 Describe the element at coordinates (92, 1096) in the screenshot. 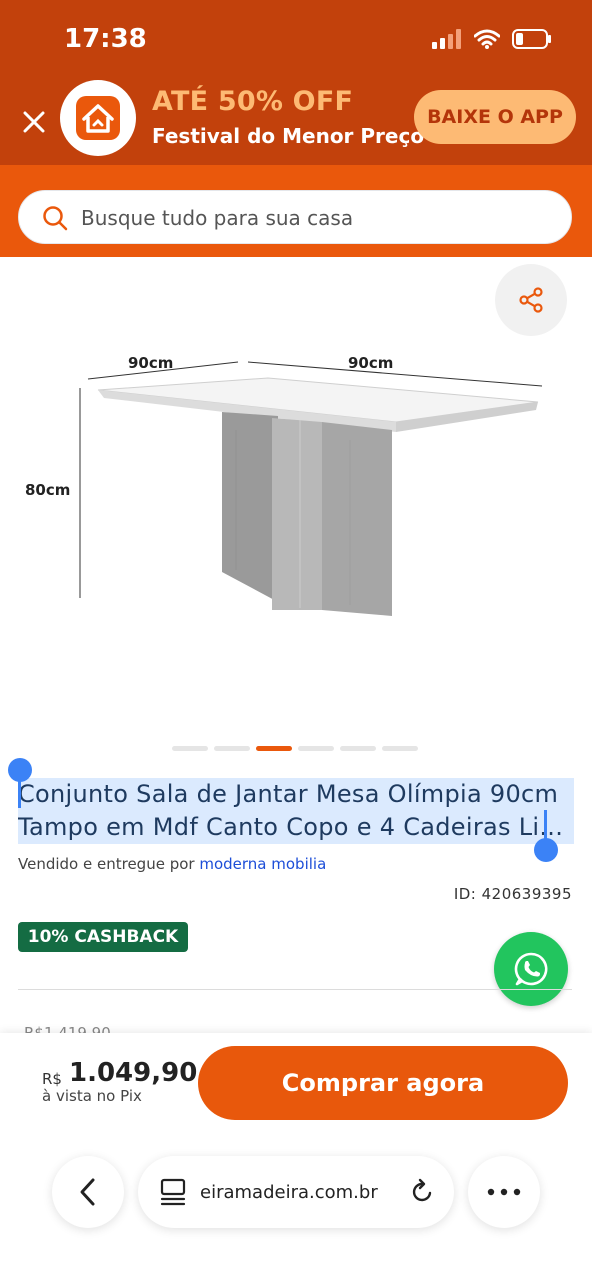

I see `price-note: à vista no Pix` at that location.